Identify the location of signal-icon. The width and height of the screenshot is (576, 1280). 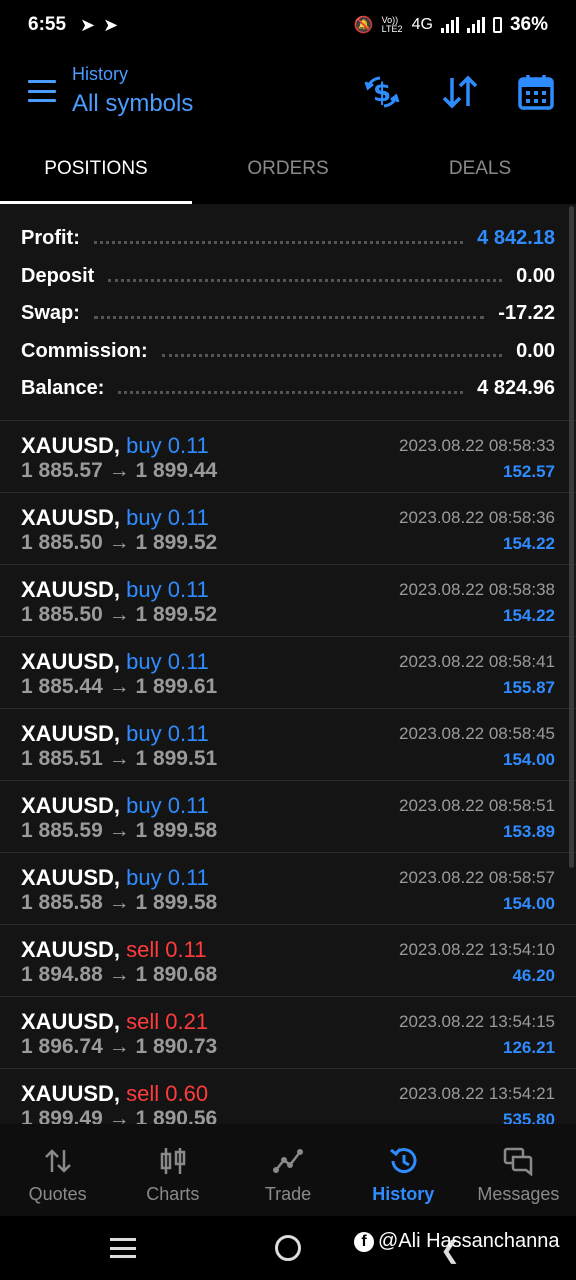
(449, 25).